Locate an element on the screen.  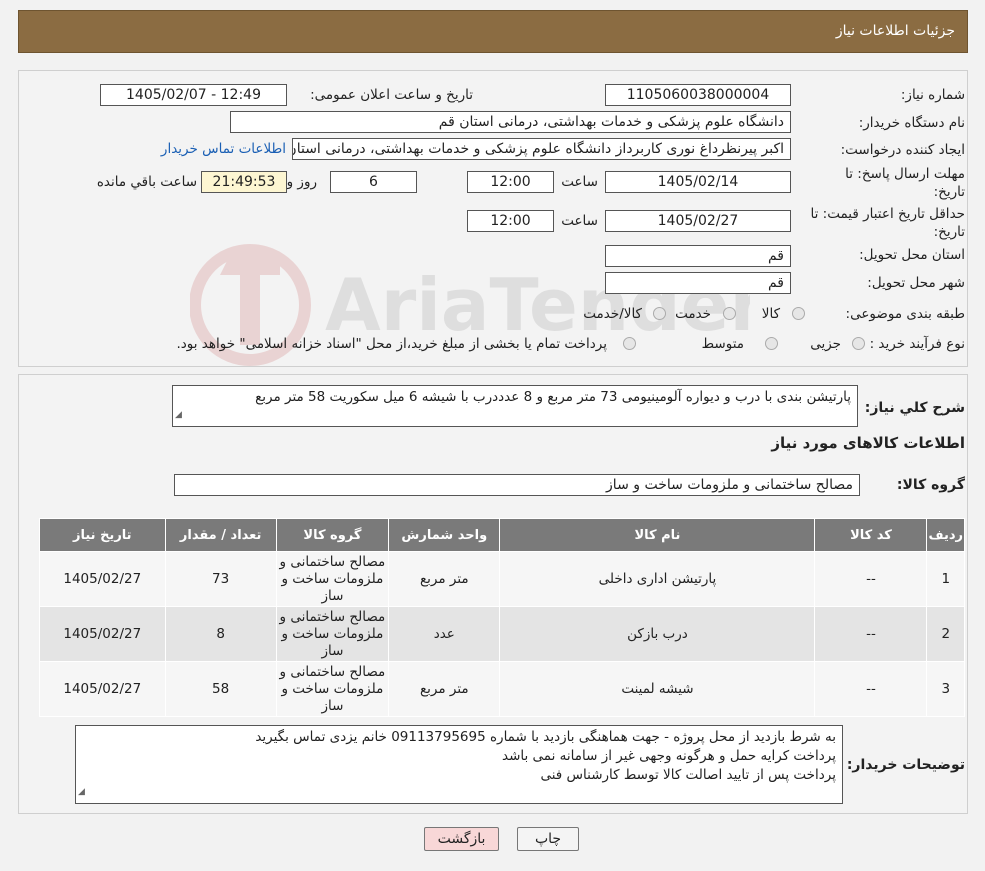
process-radio-medium is located at coordinates (771, 343).